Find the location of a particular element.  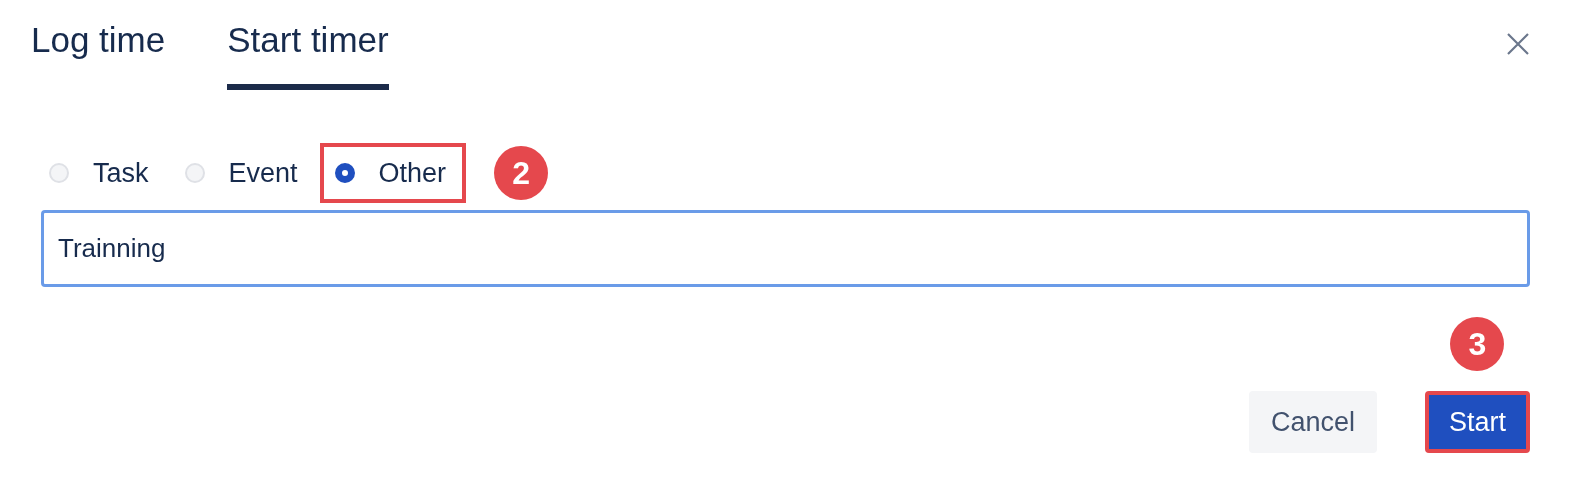

start-button: Start is located at coordinates (1477, 422).